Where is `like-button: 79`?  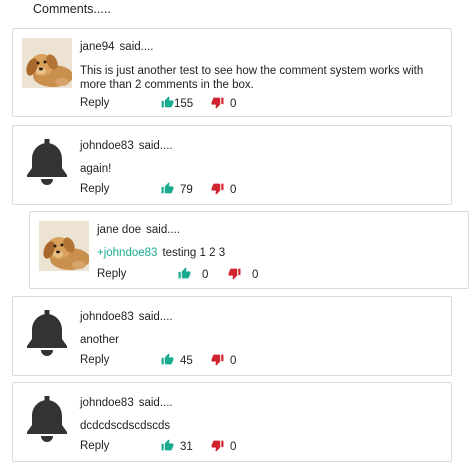 like-button: 79 is located at coordinates (177, 189).